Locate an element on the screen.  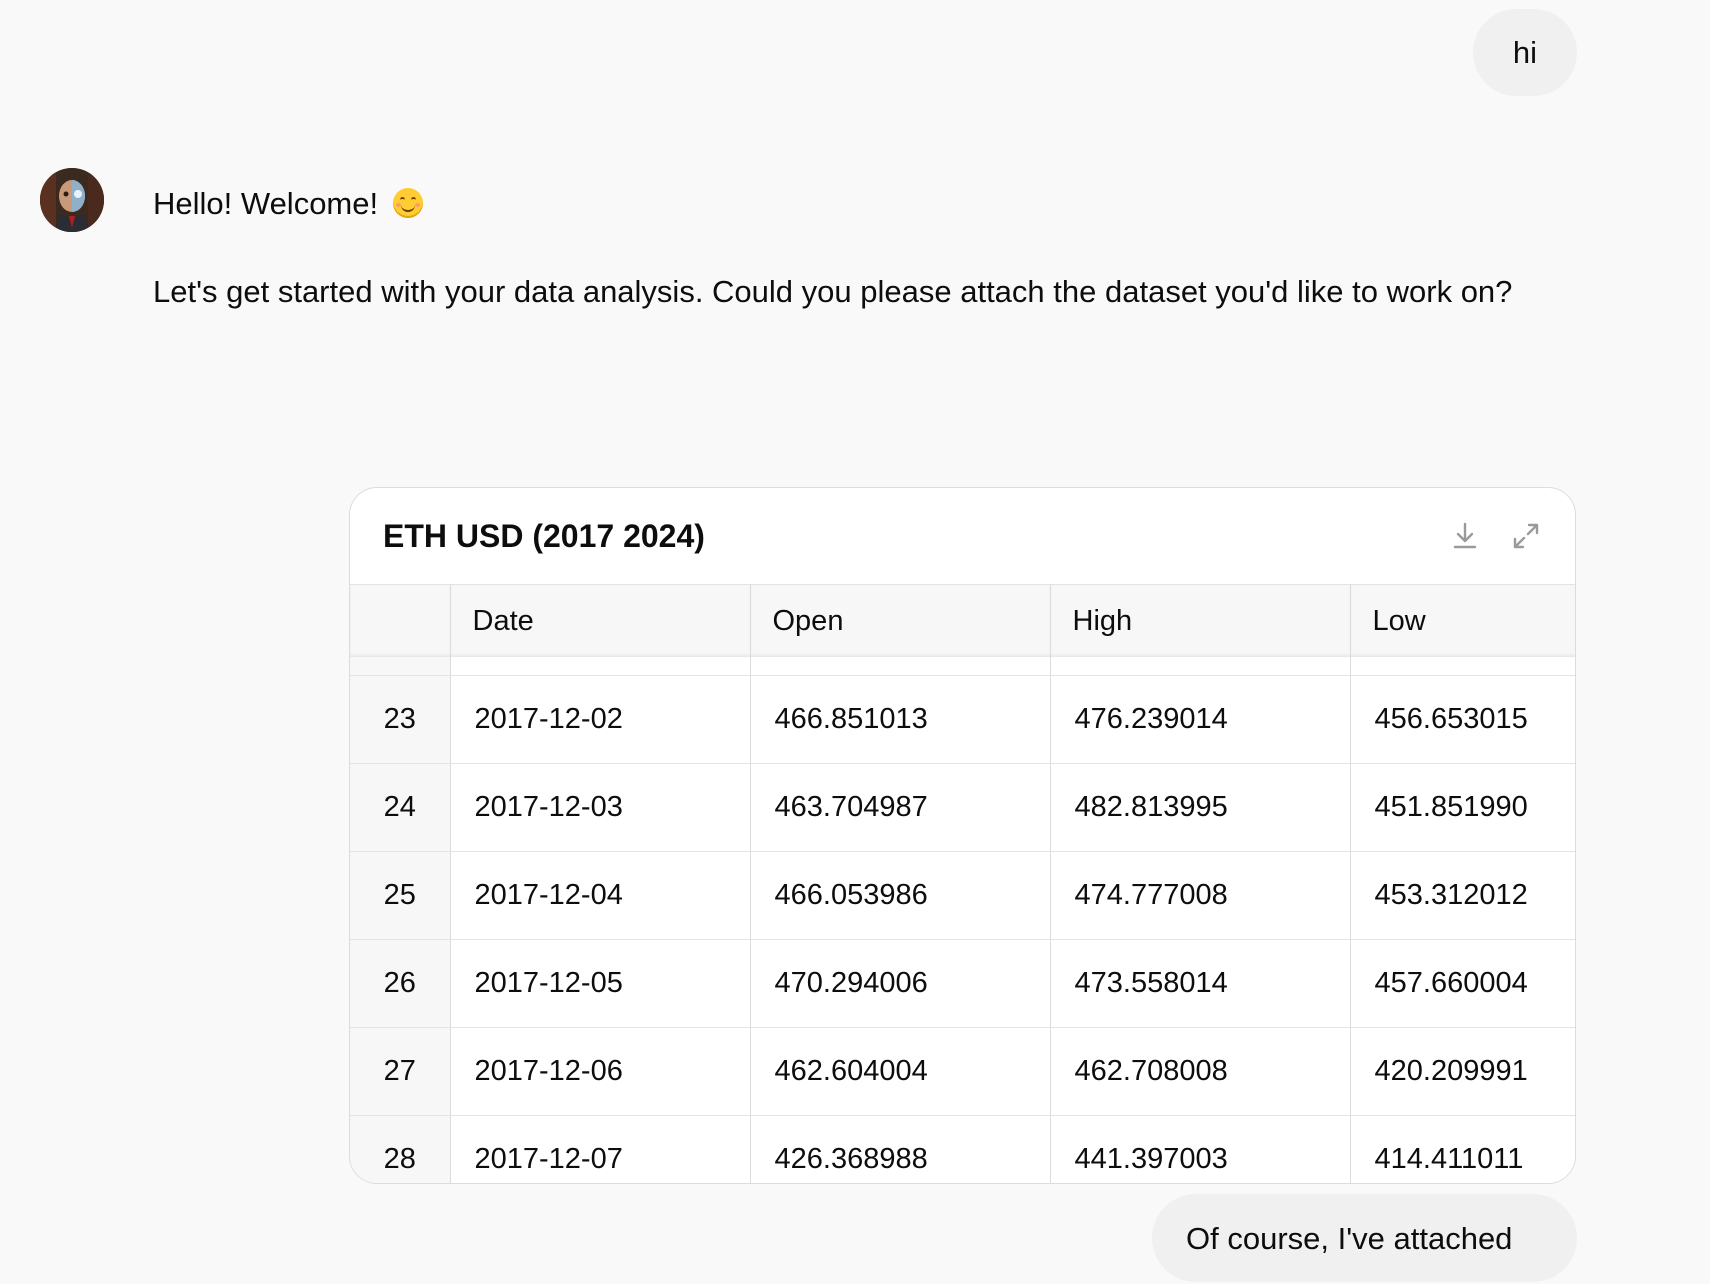
cell-high: 462.708008 is located at coordinates (1200, 1071).